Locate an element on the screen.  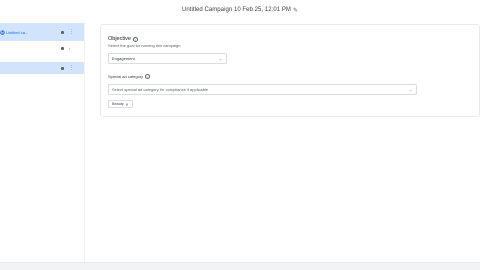
objective-selected-value: Engagement is located at coordinates (123, 58).